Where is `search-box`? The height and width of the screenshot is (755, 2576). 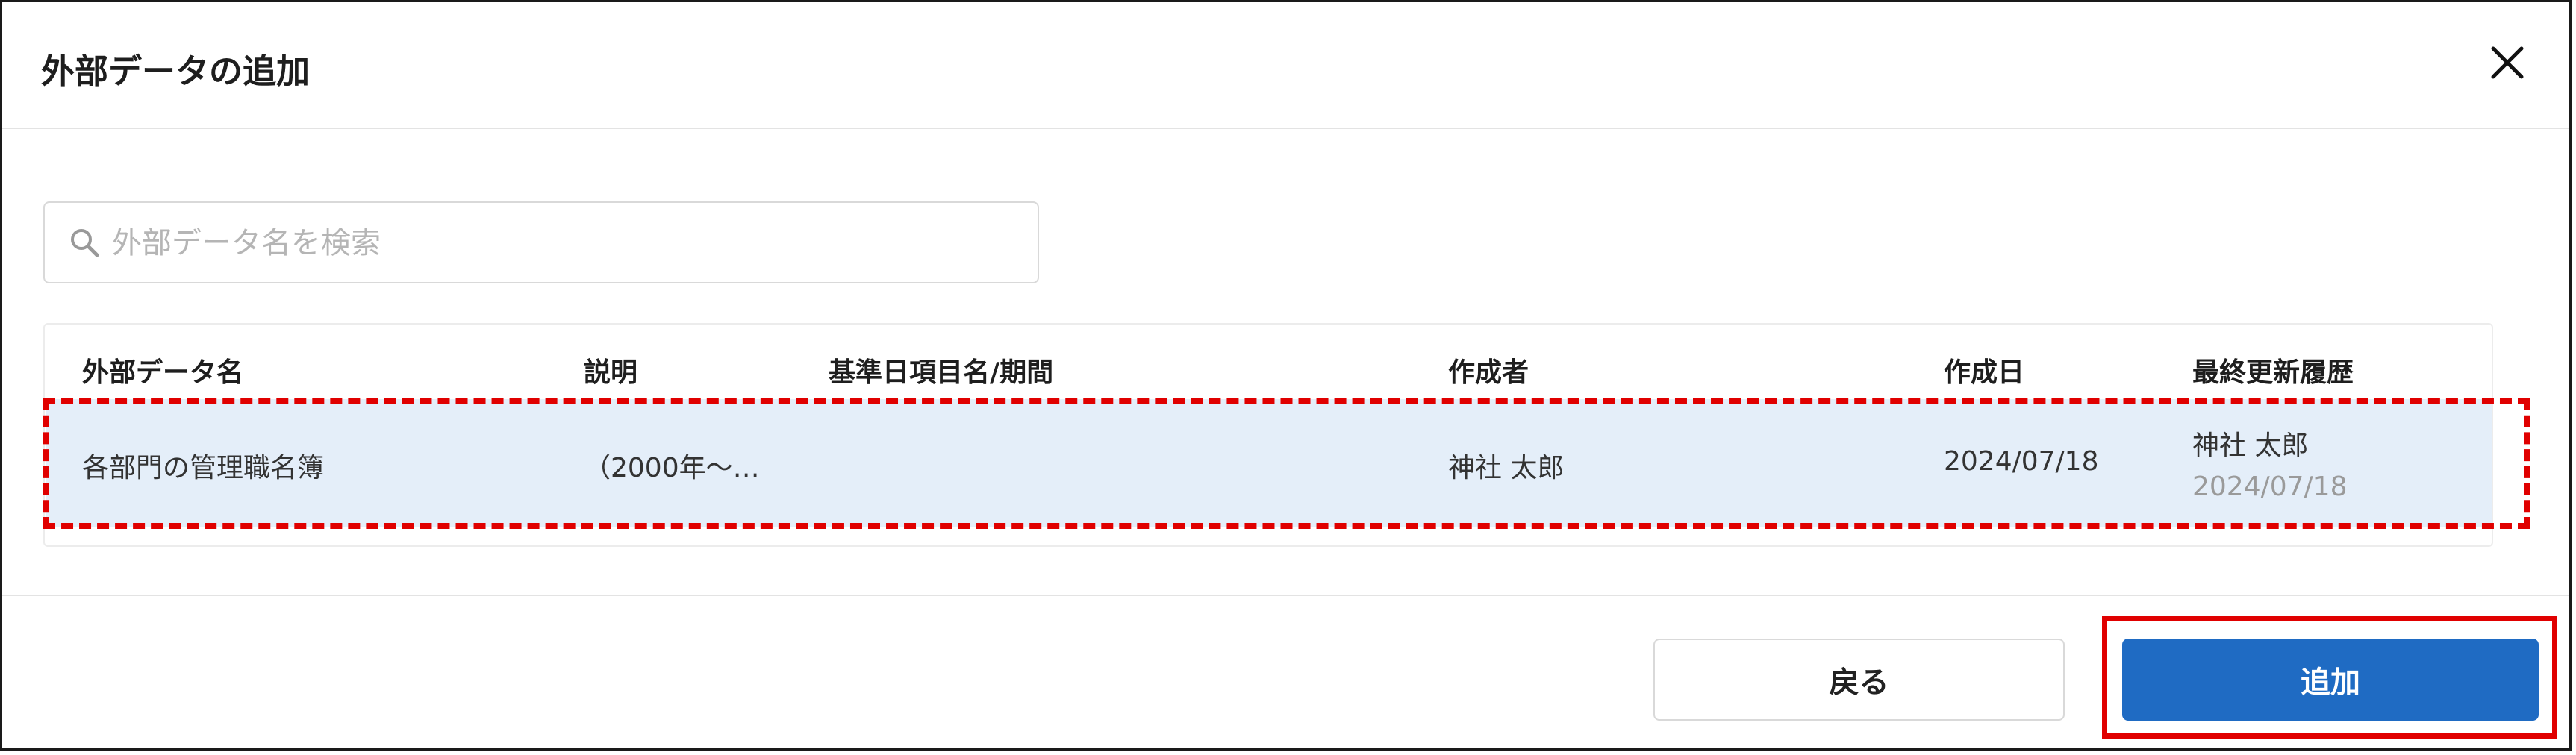 search-box is located at coordinates (541, 242).